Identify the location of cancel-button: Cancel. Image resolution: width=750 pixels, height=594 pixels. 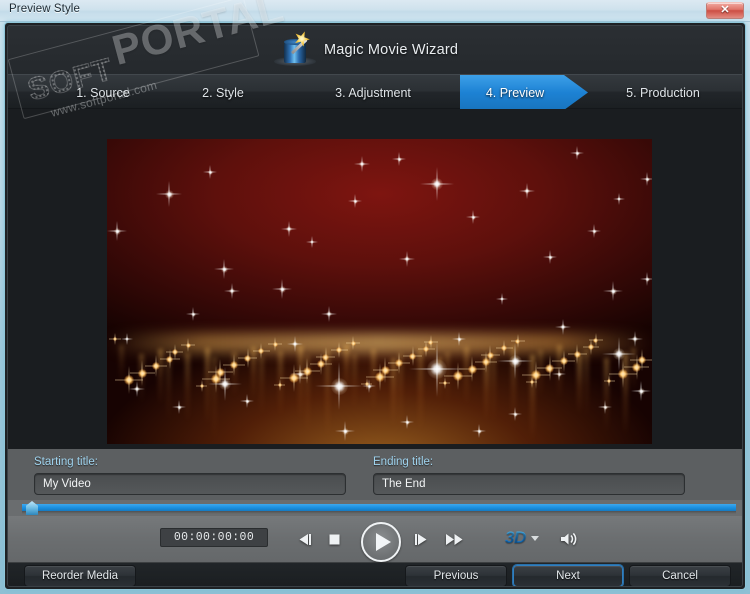
(680, 575).